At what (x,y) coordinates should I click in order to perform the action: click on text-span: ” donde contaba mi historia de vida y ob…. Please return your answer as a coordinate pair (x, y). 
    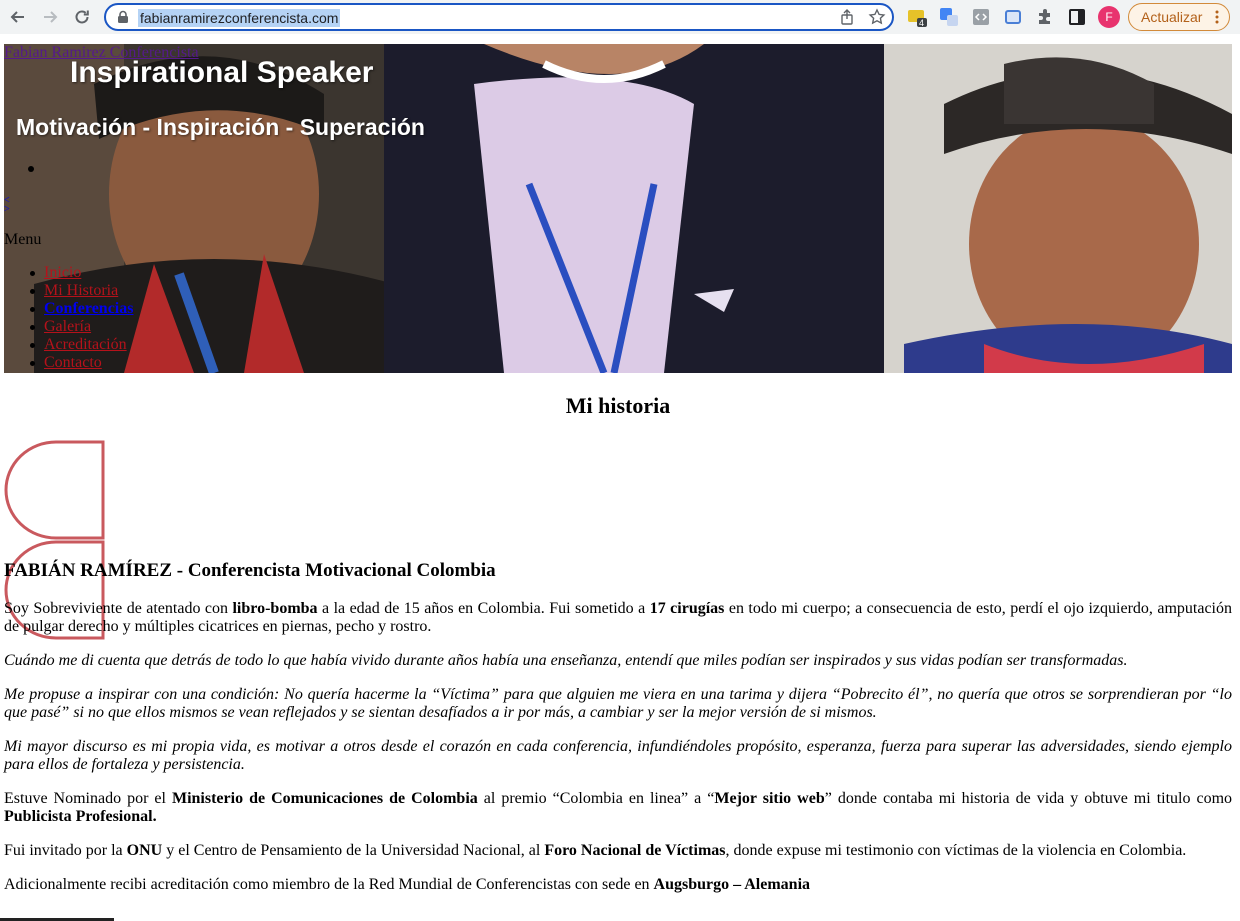
    Looking at the image, I should click on (1028, 798).